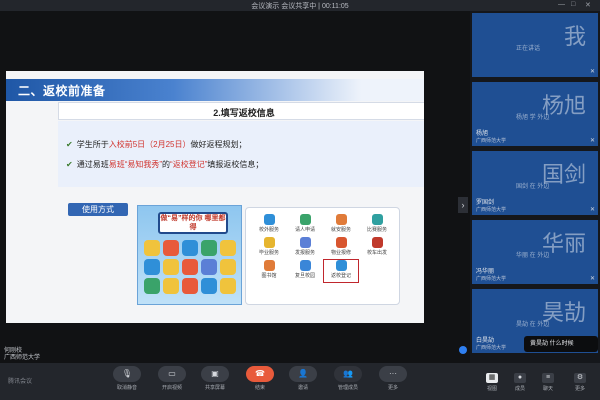 This screenshot has height=400, width=600. I want to click on close-button: ✕, so click(588, 5).